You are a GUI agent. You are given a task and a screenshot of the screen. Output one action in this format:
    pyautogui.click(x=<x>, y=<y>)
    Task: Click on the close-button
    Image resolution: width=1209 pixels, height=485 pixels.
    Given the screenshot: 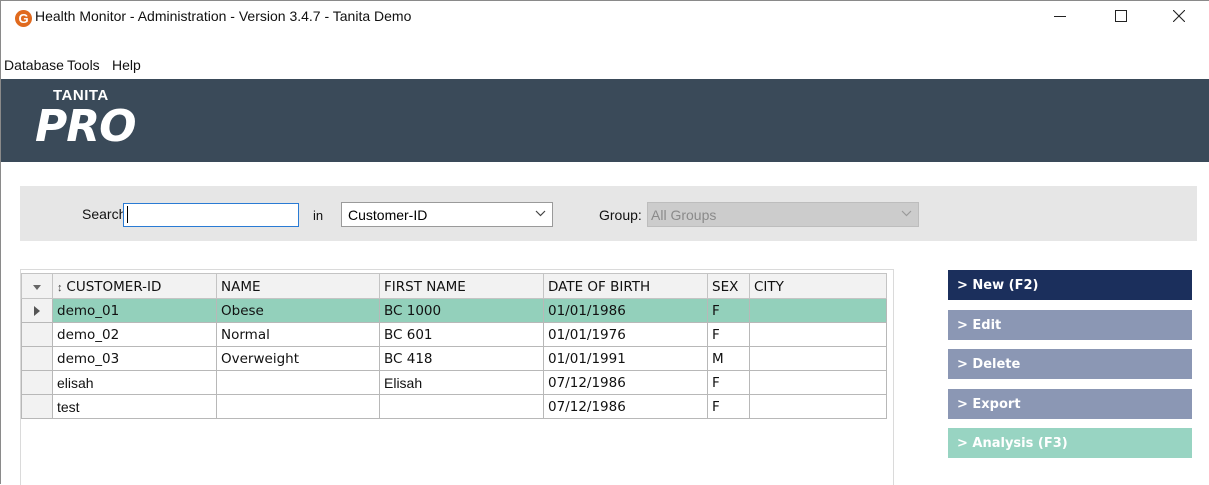 What is the action you would take?
    pyautogui.click(x=1179, y=16)
    